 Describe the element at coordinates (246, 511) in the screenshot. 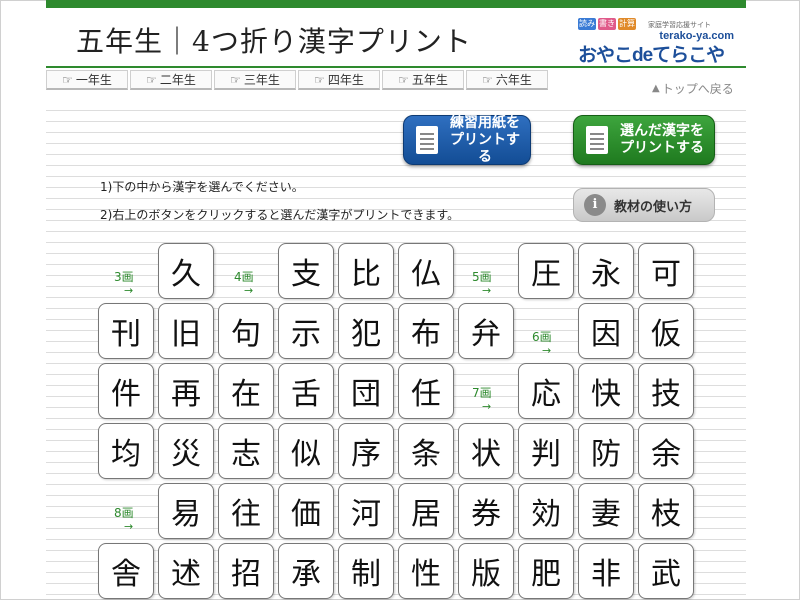

I see `kanji-button: 往` at that location.